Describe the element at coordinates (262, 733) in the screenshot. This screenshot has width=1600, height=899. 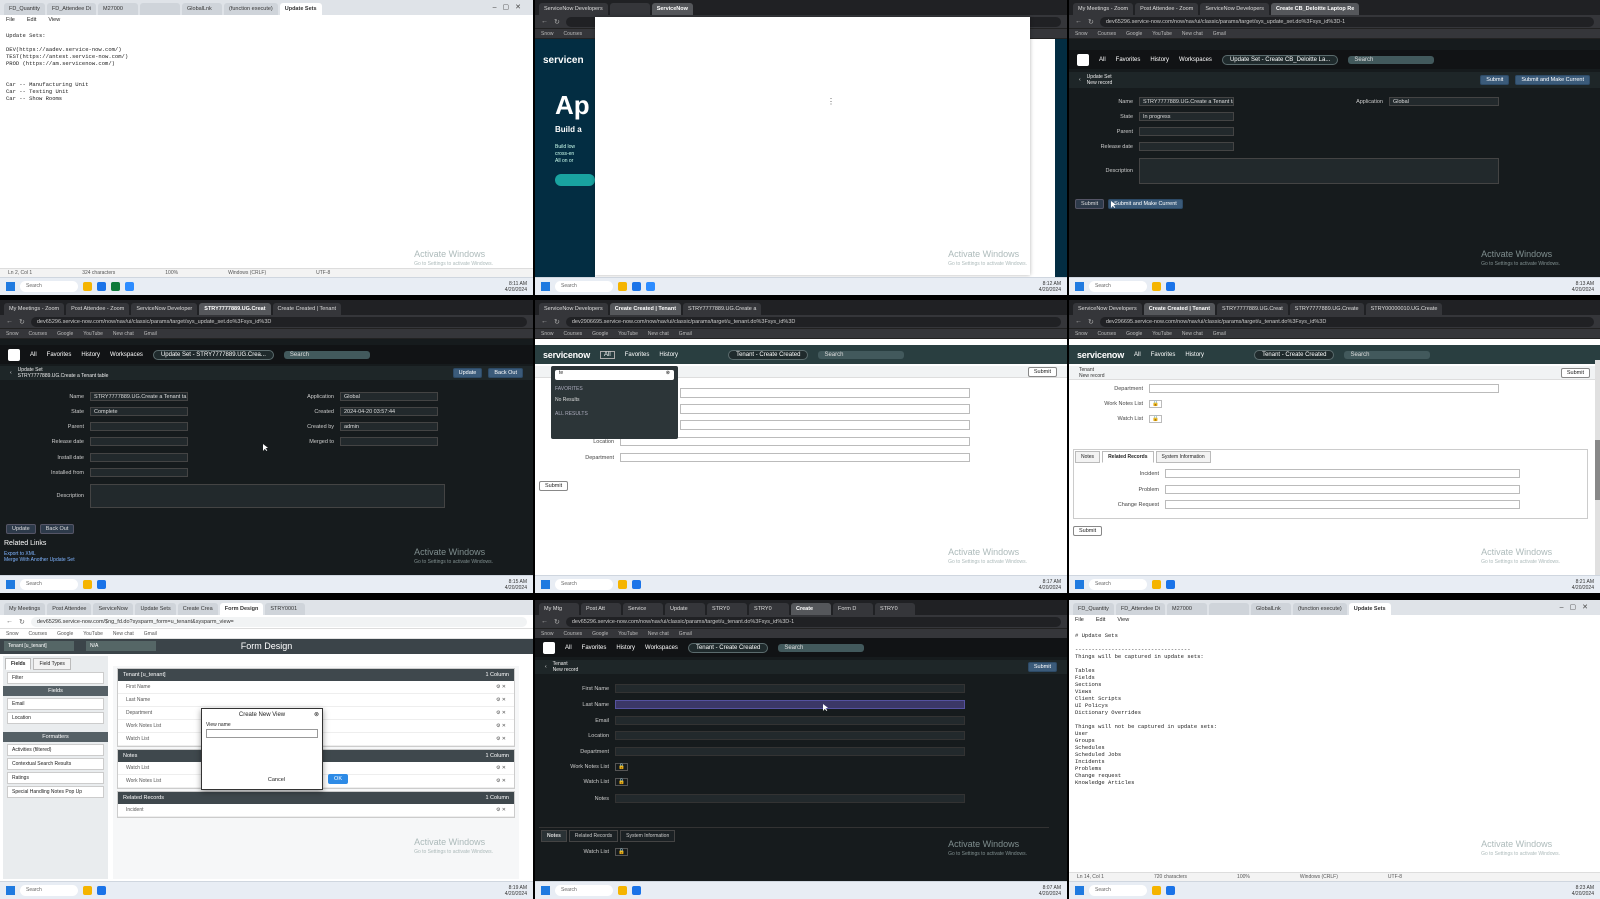
I see `view-name-input` at that location.